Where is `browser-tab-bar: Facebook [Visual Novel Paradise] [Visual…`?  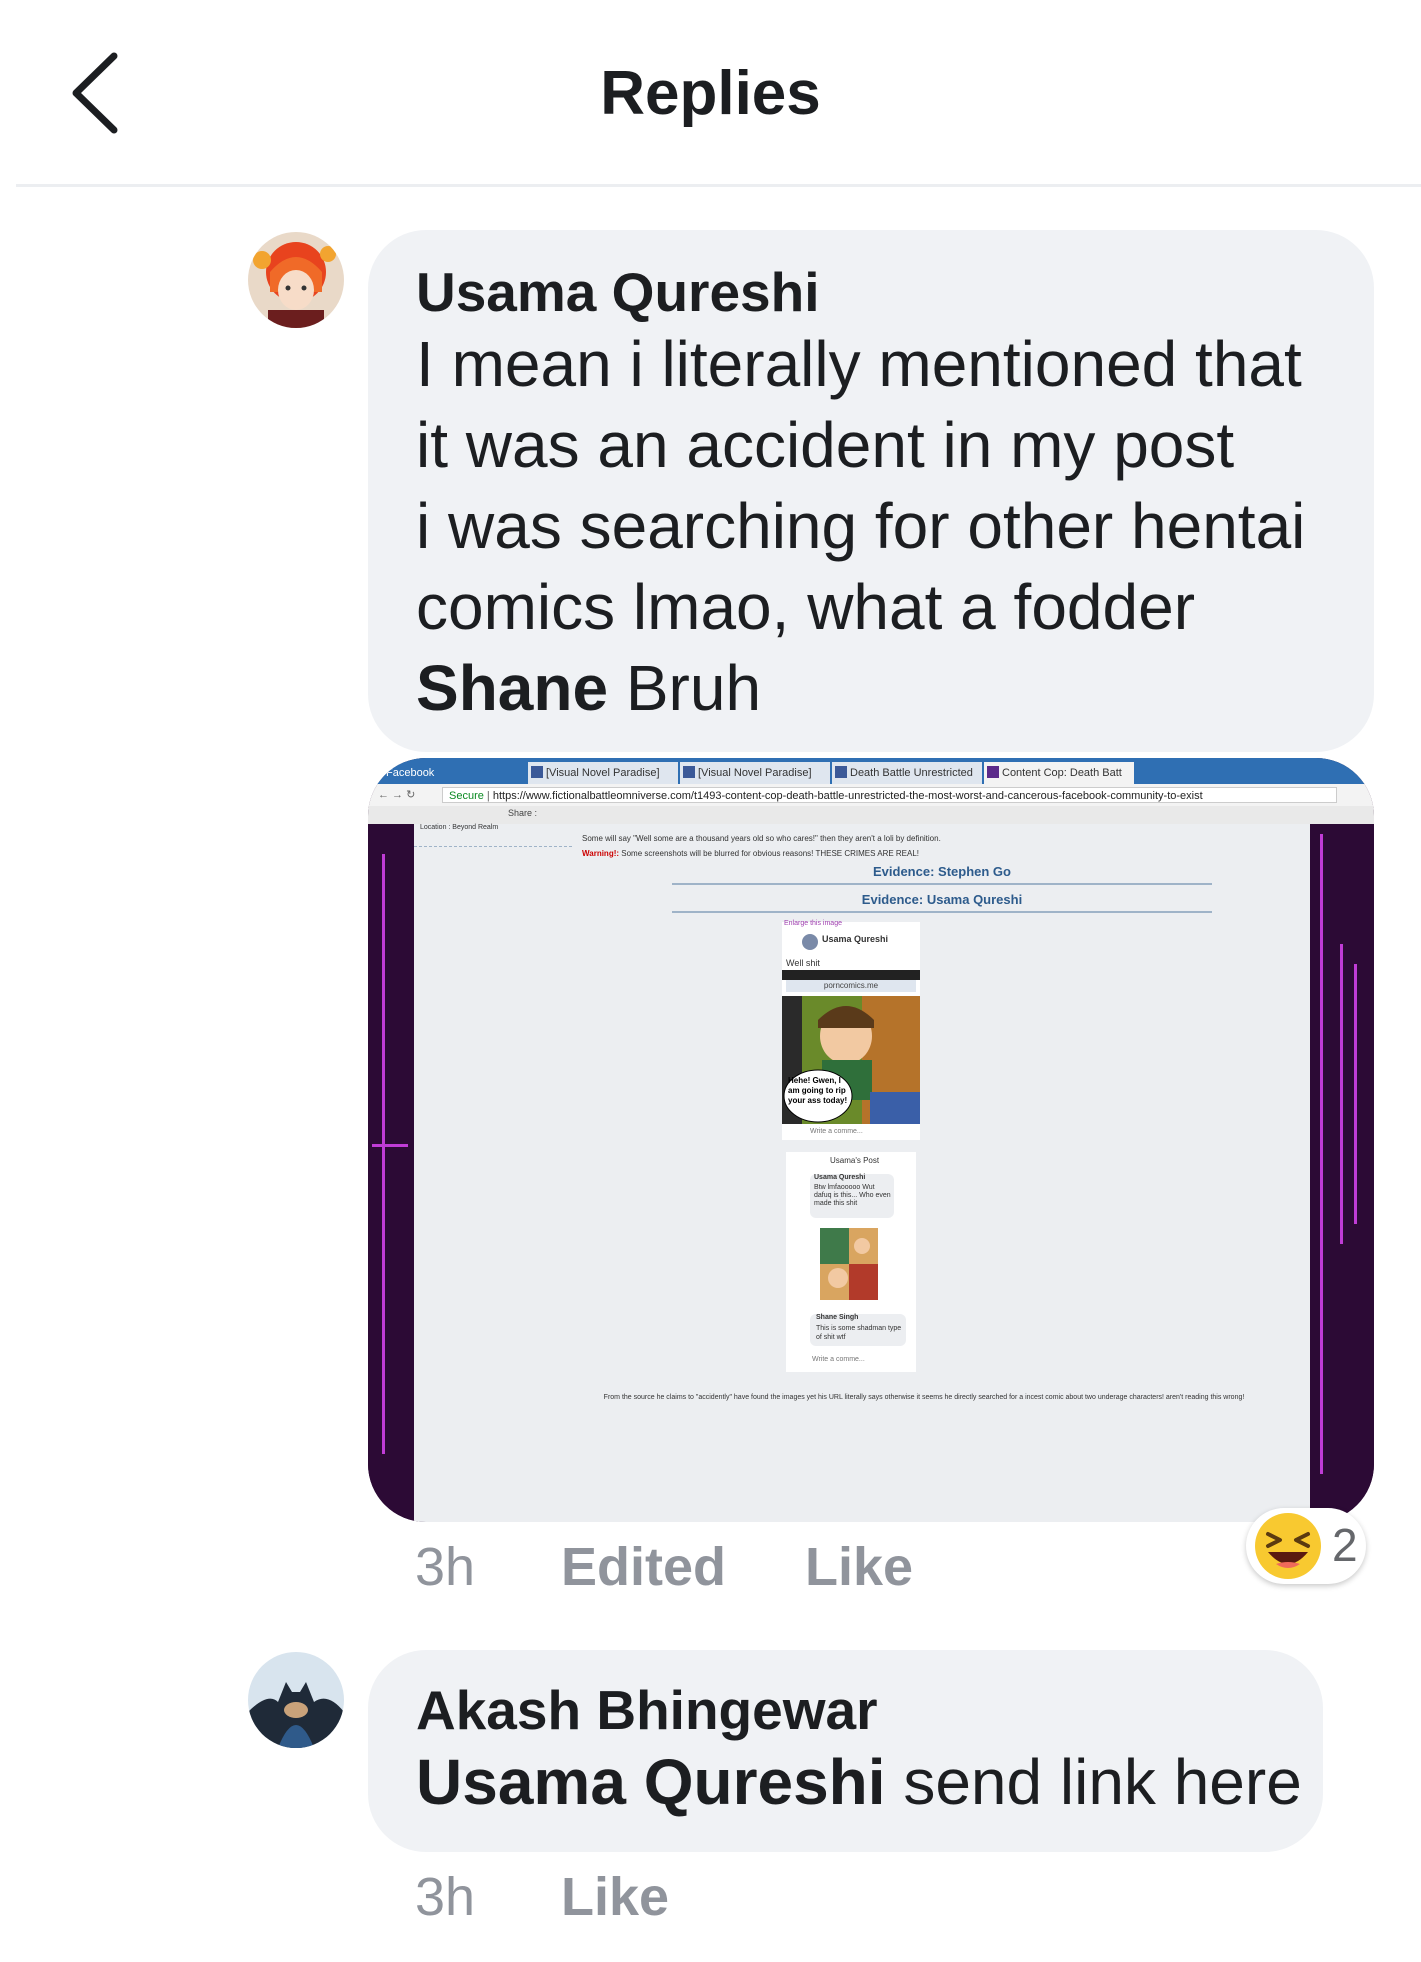
browser-tab-bar: Facebook [Visual Novel Paradise] [Visual… is located at coordinates (871, 771).